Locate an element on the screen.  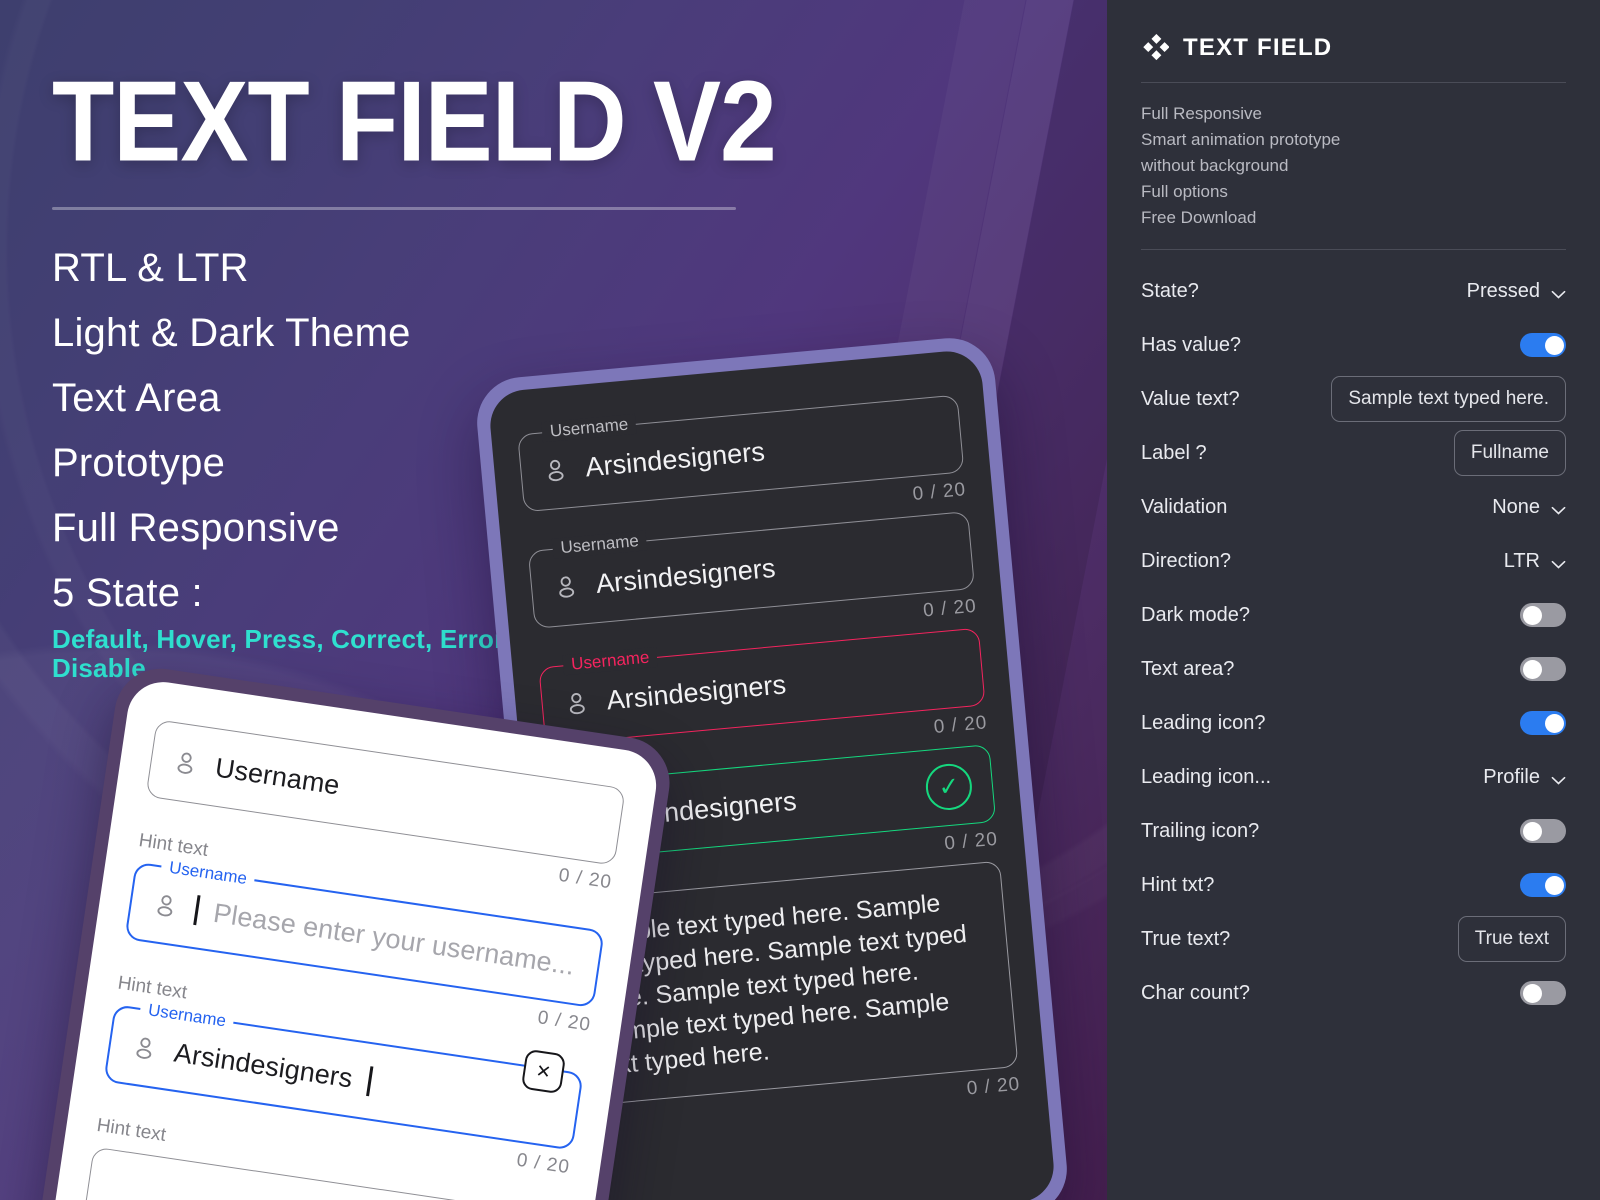
leading-icon-toggle is located at coordinates (1543, 723).